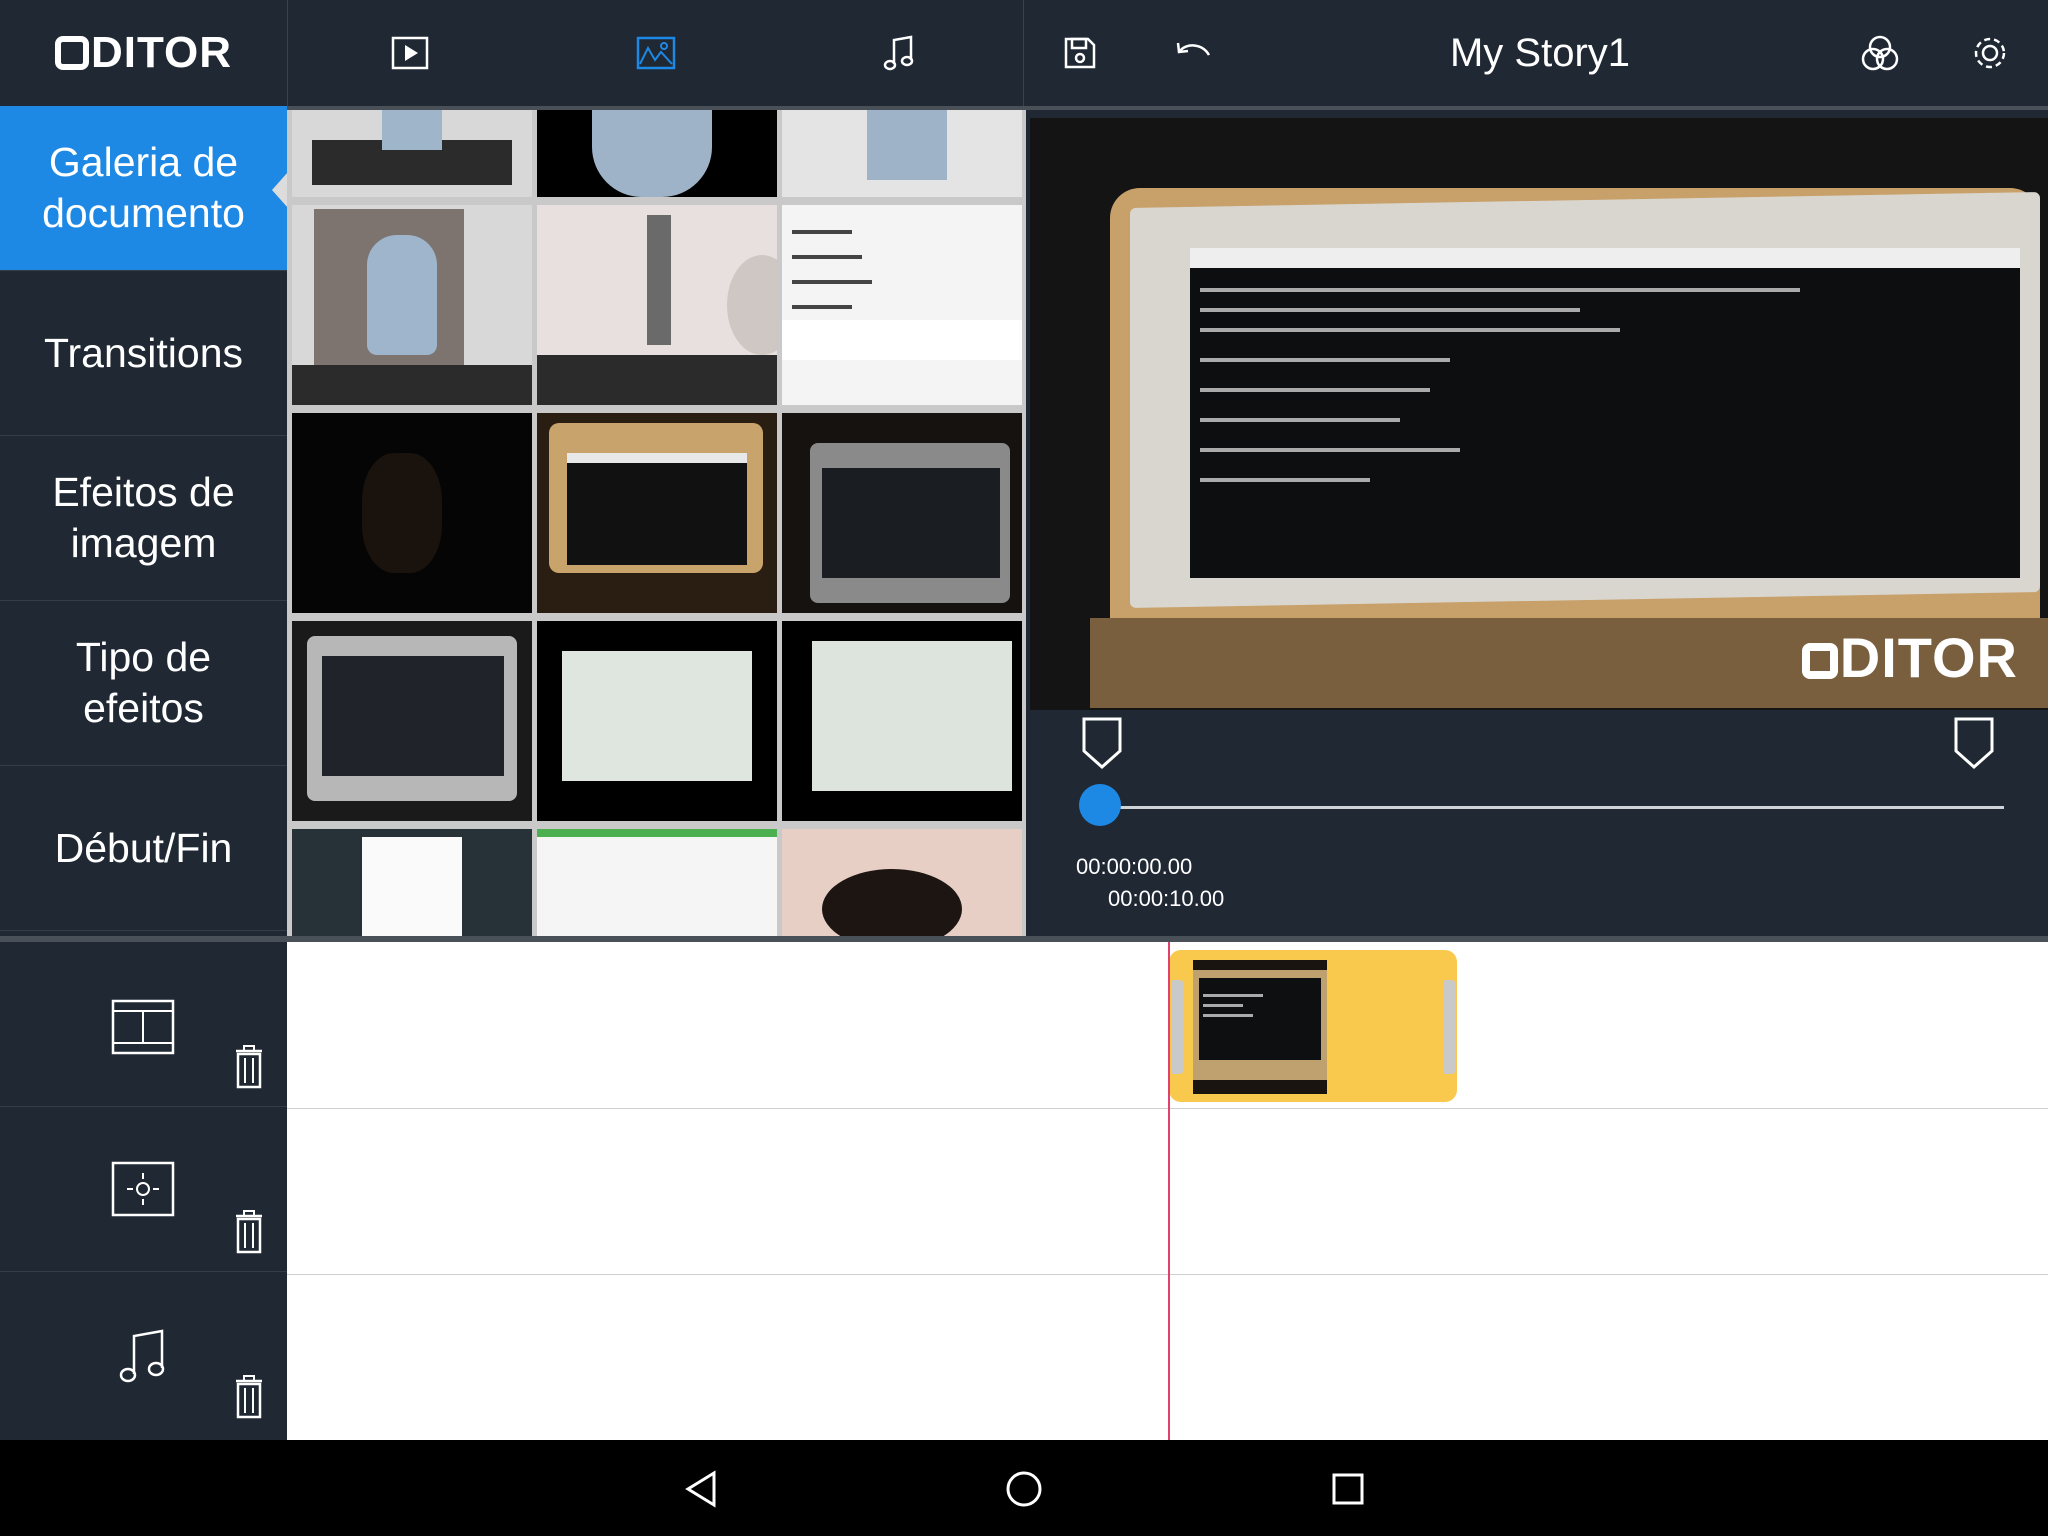 The height and width of the screenshot is (1536, 2048). What do you see at coordinates (1193, 53) in the screenshot?
I see `undo-icon` at bounding box center [1193, 53].